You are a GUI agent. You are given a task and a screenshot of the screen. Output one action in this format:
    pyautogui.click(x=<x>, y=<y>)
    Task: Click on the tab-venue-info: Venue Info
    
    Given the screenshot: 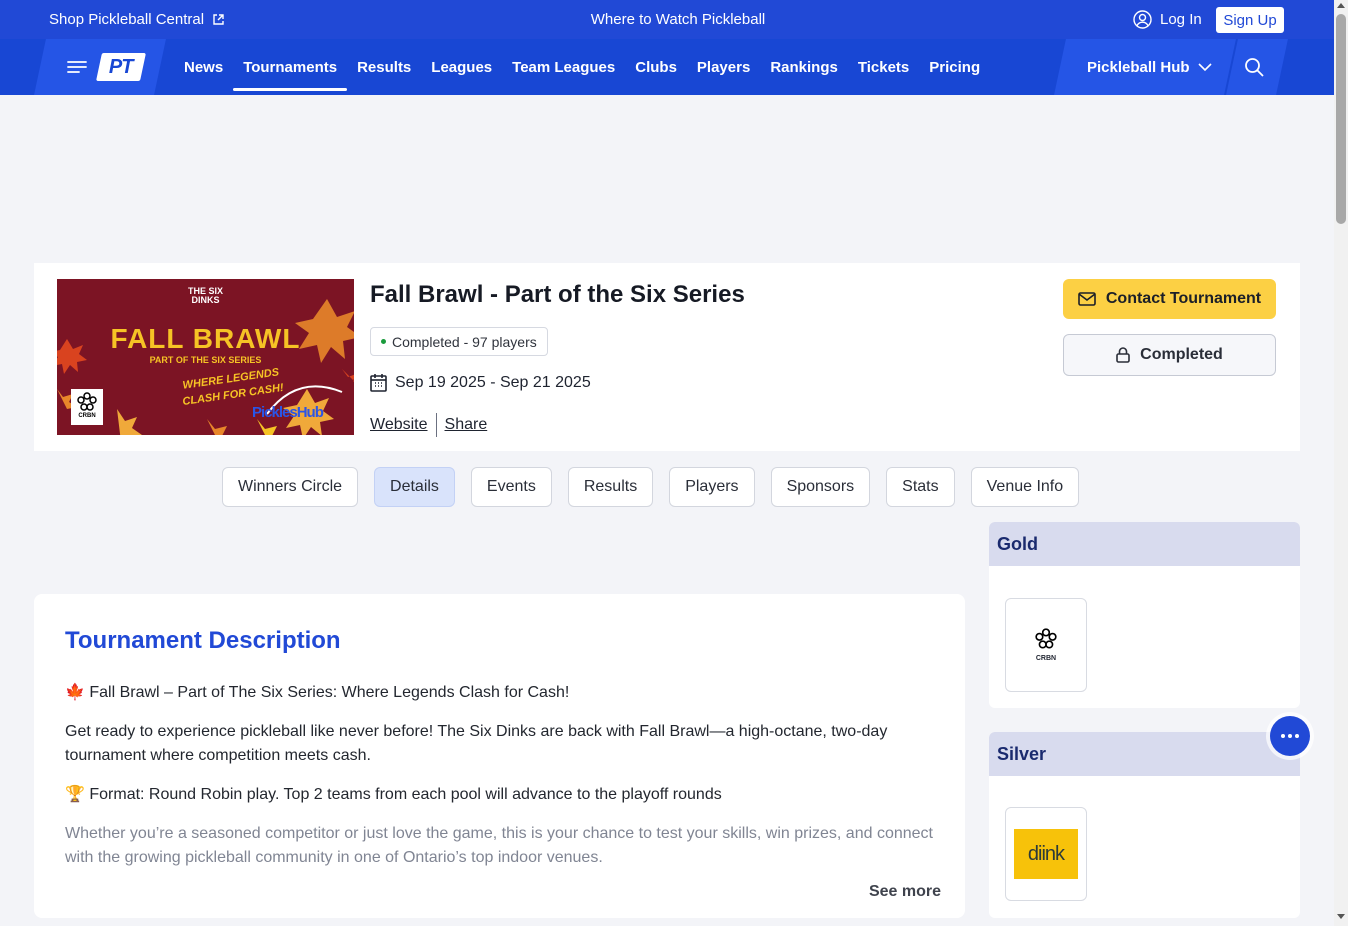 What is the action you would take?
    pyautogui.click(x=1025, y=487)
    